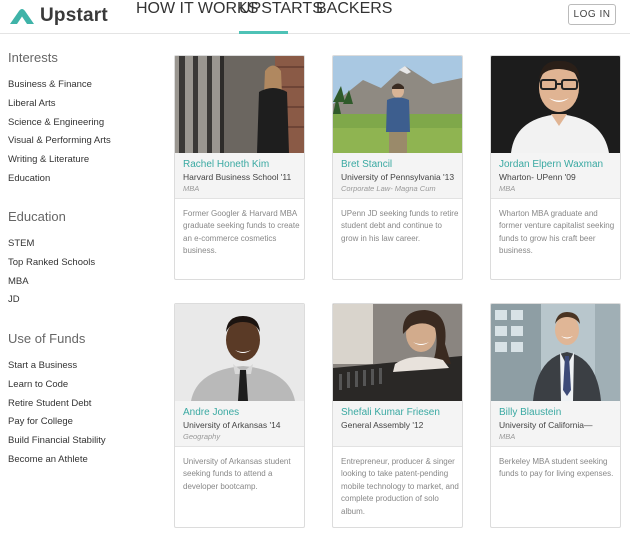 This screenshot has width=630, height=535. Describe the element at coordinates (239, 412) in the screenshot. I see `profile-name: Andre Jones` at that location.